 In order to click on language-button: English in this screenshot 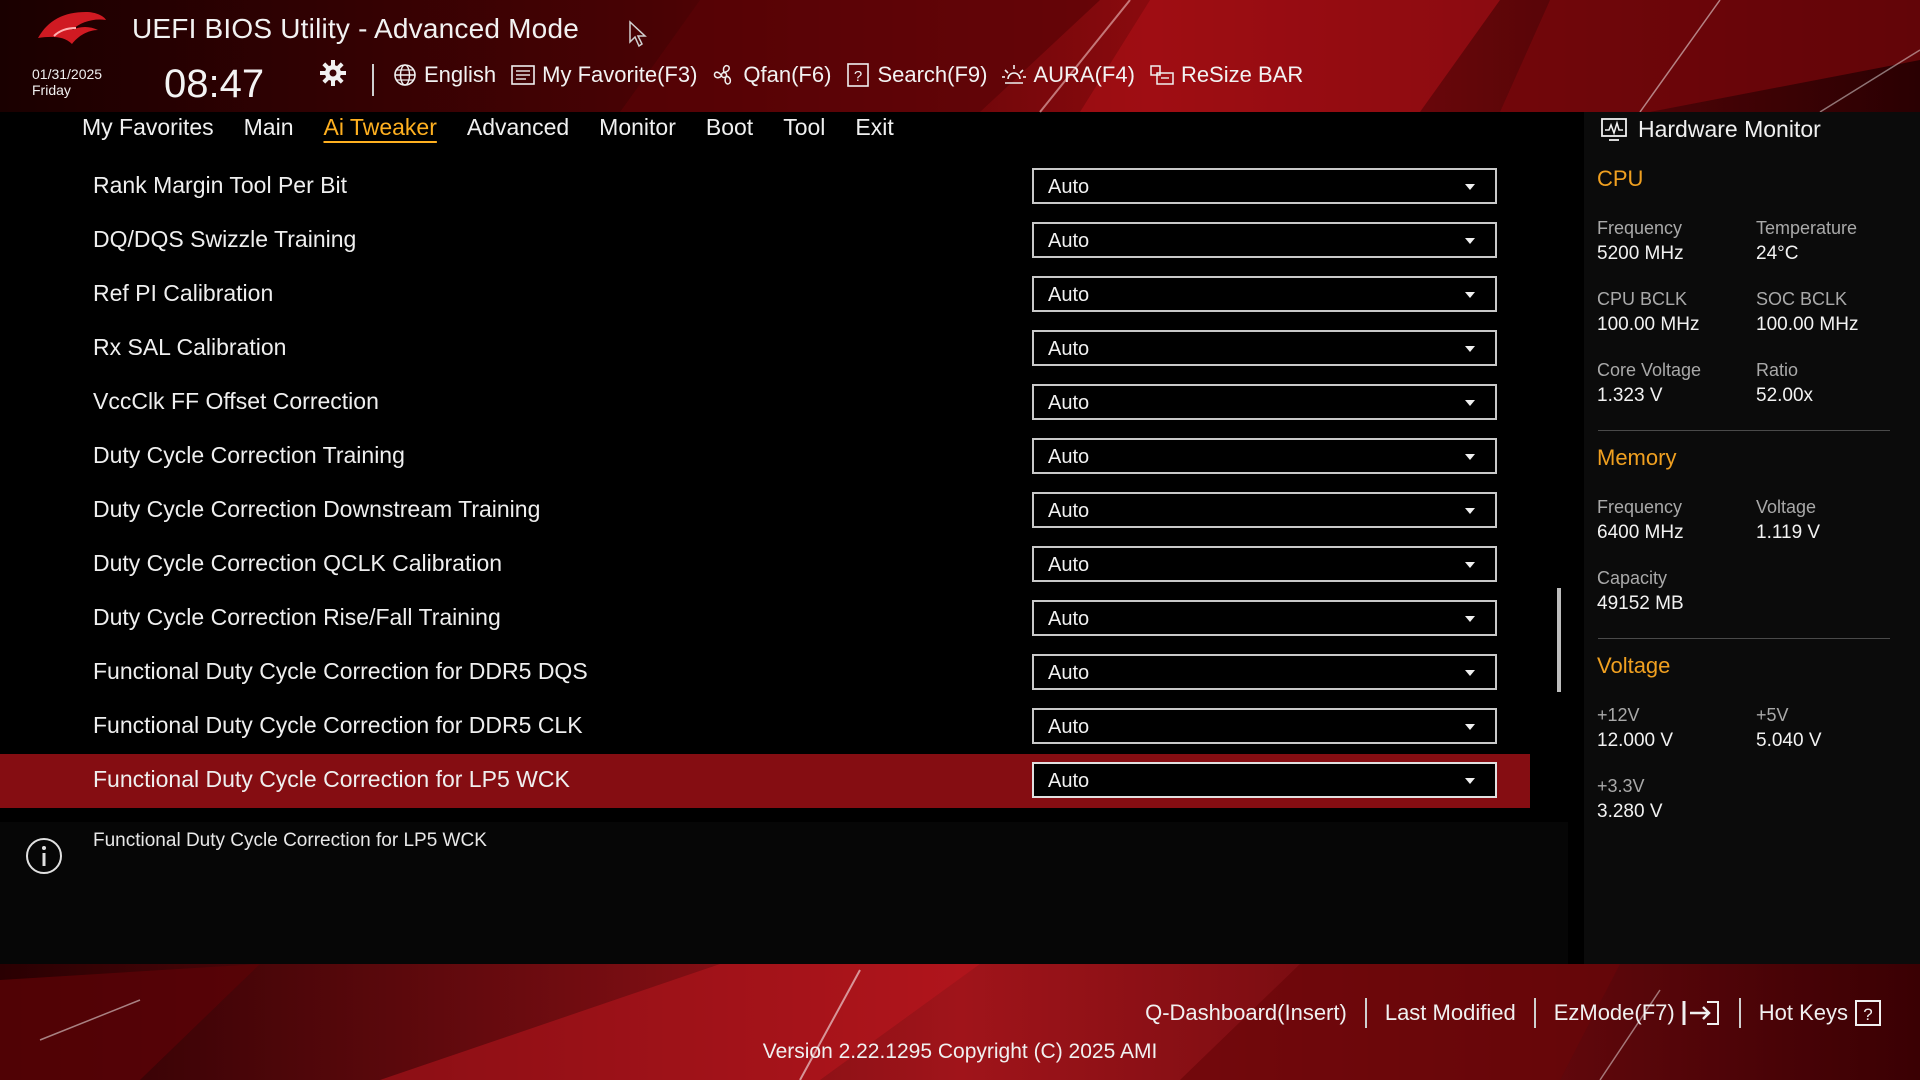, I will do `click(444, 75)`.